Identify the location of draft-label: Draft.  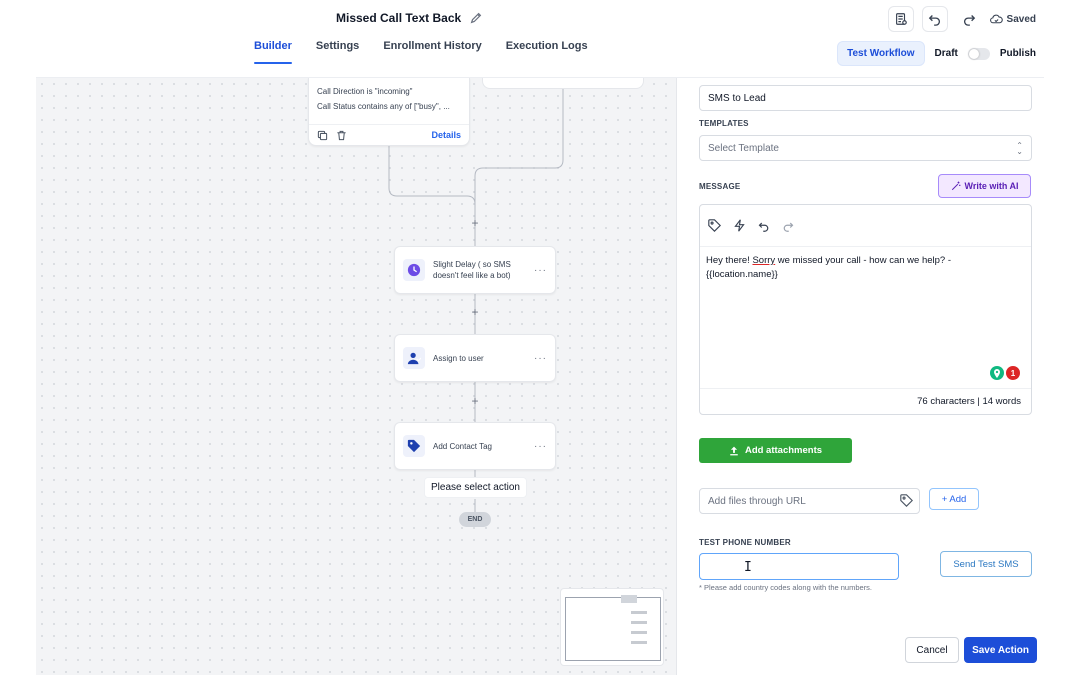
(946, 53).